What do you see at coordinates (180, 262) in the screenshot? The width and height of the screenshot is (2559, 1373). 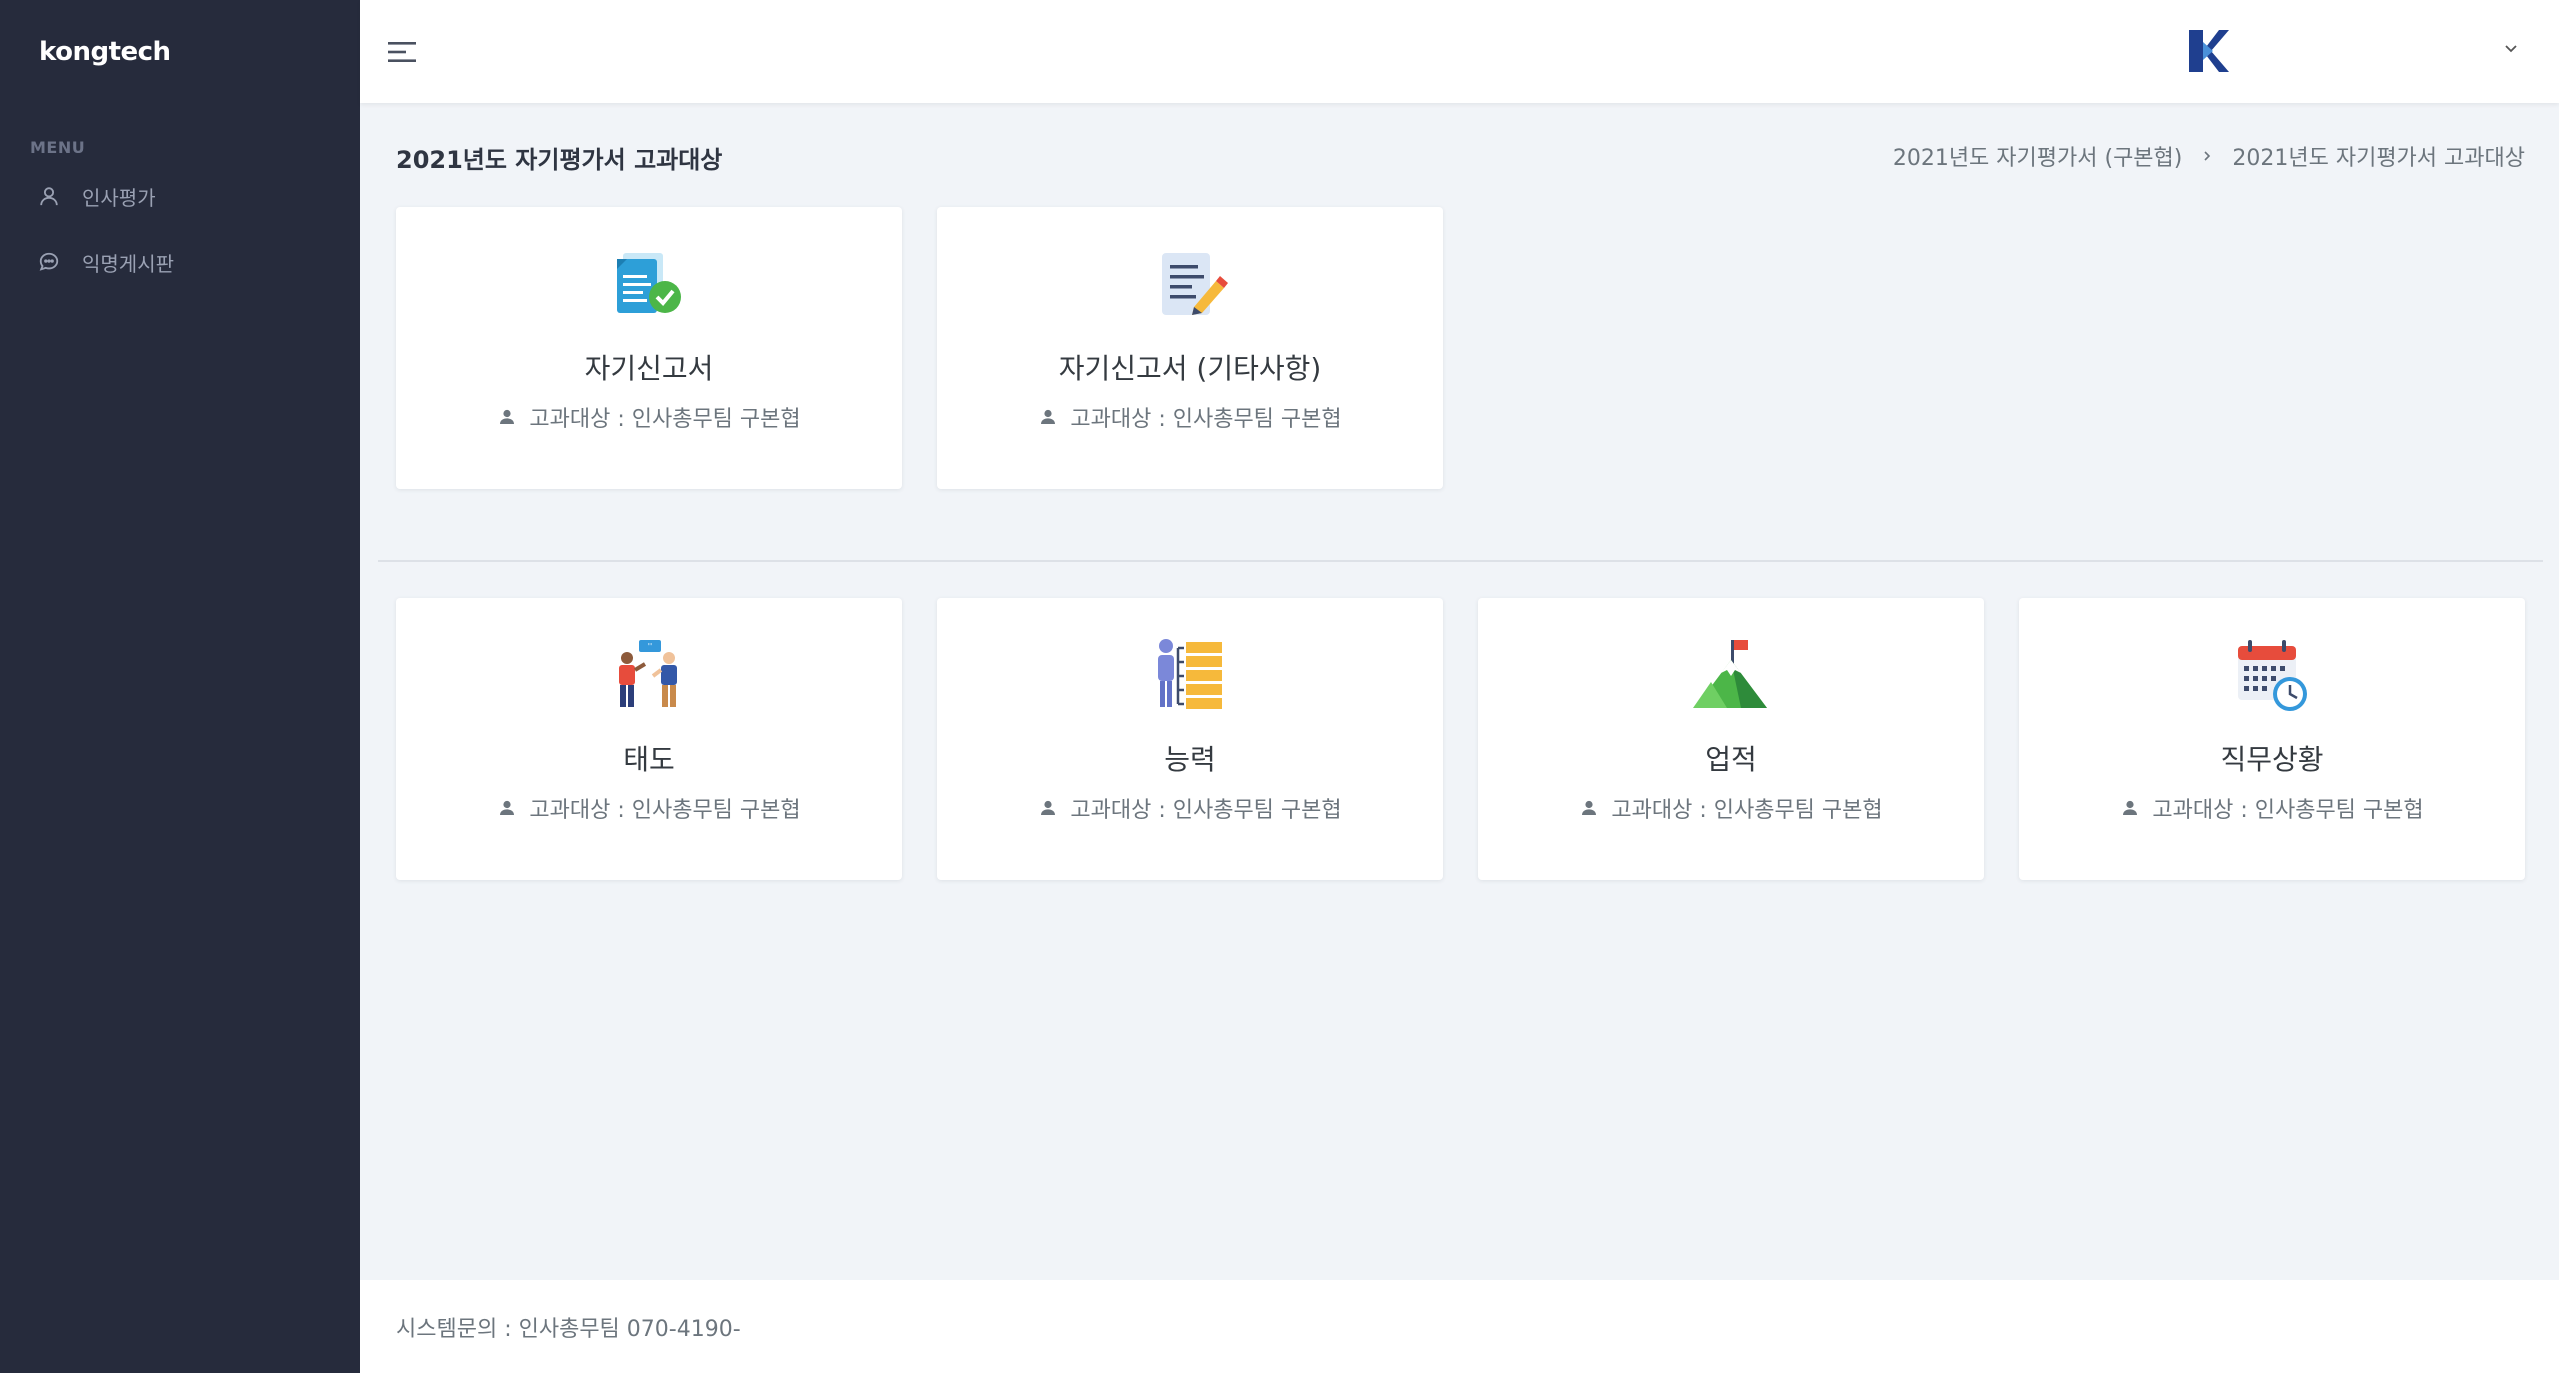 I see `sidebar-item-anonymous-board: 익명게시판` at bounding box center [180, 262].